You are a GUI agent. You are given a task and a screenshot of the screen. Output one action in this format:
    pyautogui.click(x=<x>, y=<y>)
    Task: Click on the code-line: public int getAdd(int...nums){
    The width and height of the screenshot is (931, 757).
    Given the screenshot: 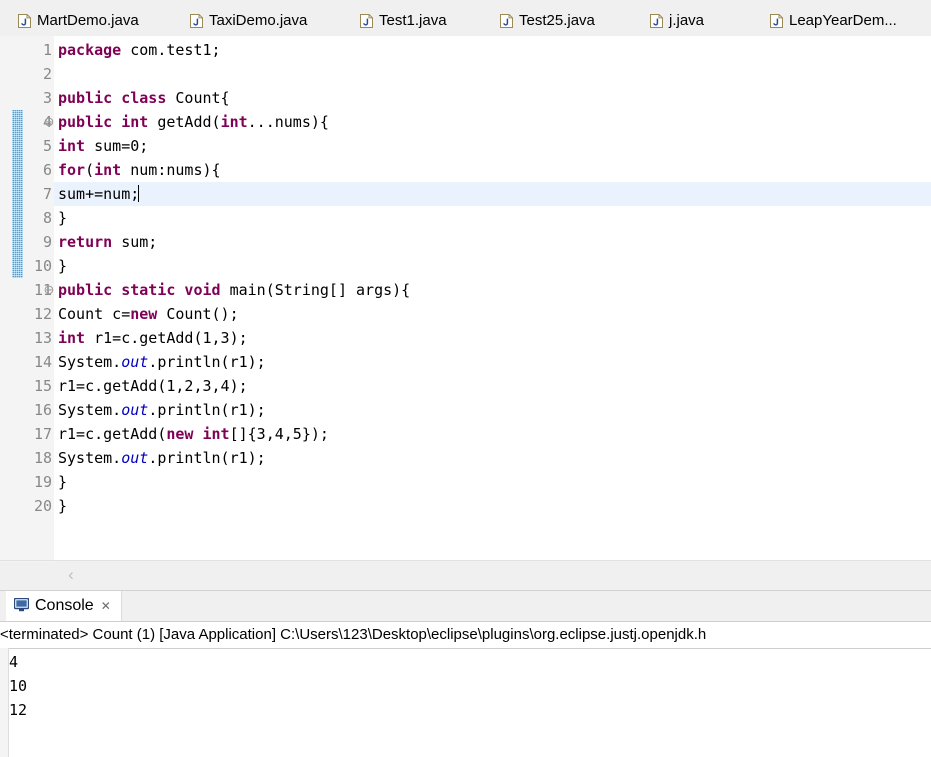 What is the action you would take?
    pyautogui.click(x=492, y=122)
    